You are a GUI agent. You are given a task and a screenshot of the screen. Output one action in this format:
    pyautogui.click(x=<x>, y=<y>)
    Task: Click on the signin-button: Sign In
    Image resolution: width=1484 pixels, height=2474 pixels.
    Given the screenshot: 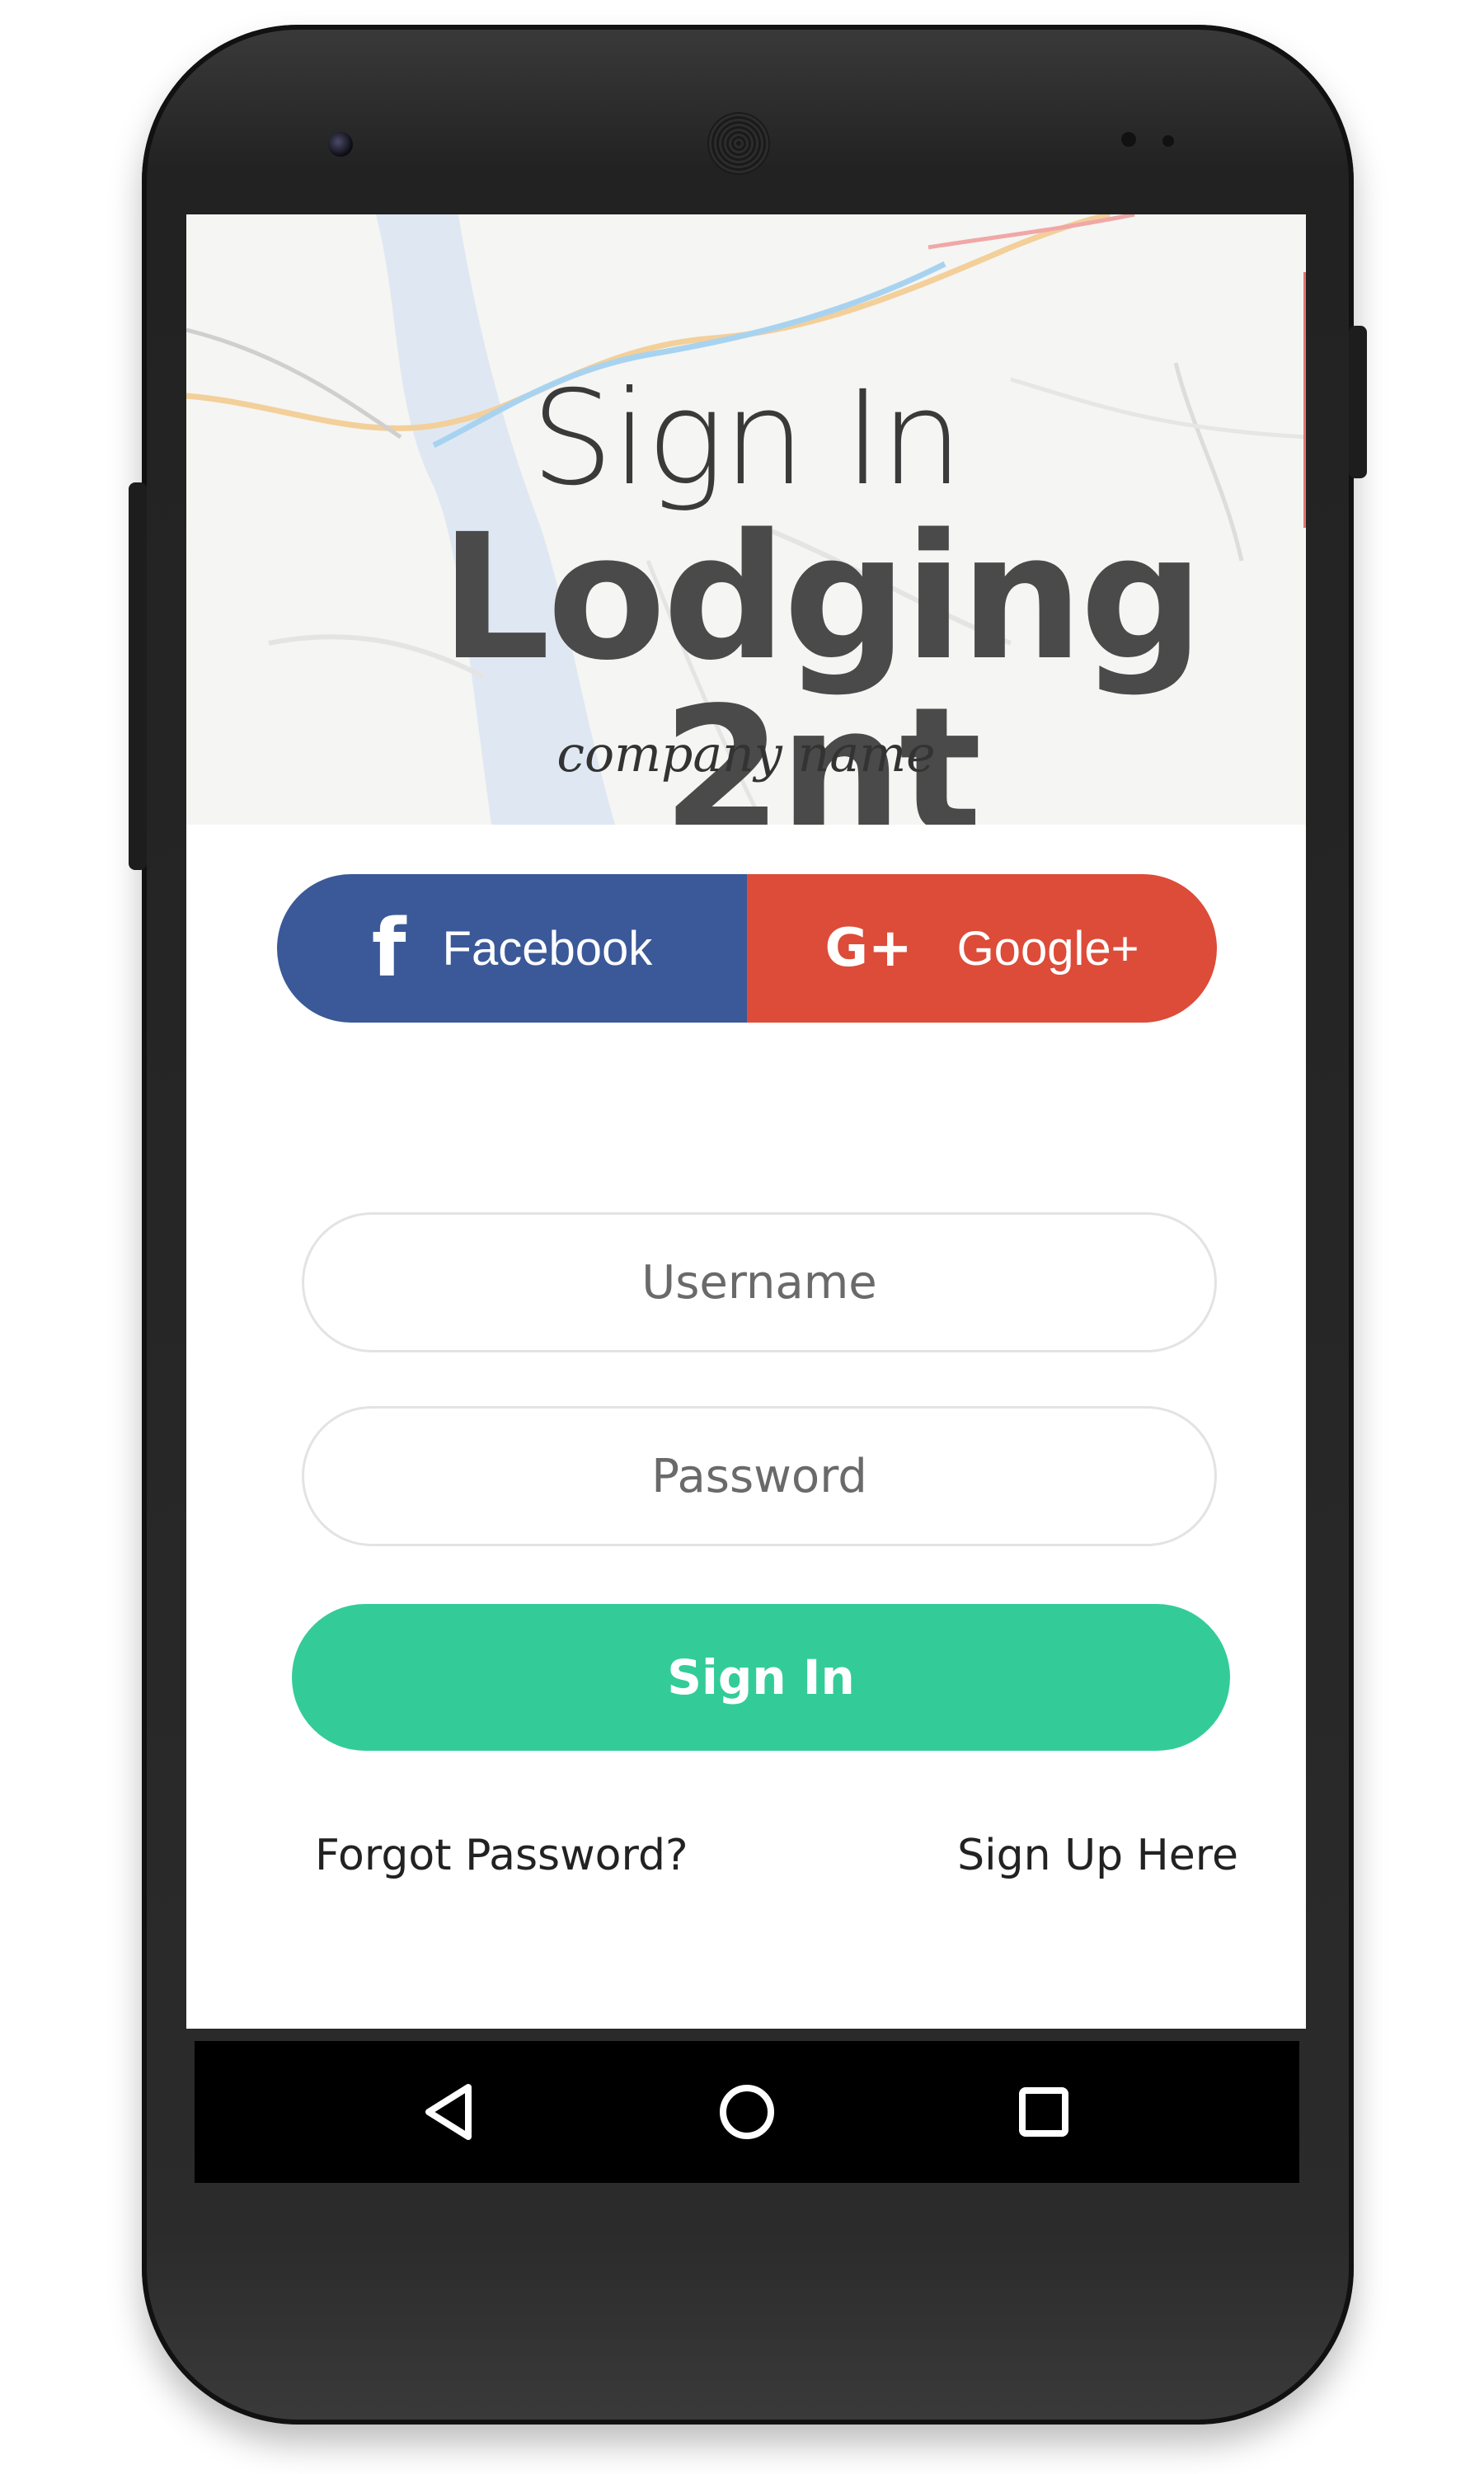 What is the action you would take?
    pyautogui.click(x=761, y=1677)
    